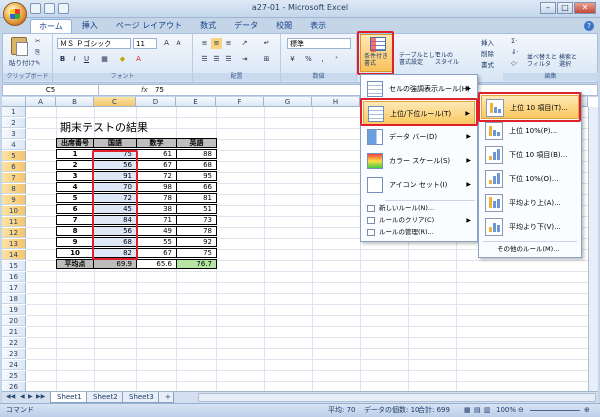 The width and height of the screenshot is (600, 417). Describe the element at coordinates (30, 396) in the screenshot. I see `next-sheet-icon: ▶` at that location.